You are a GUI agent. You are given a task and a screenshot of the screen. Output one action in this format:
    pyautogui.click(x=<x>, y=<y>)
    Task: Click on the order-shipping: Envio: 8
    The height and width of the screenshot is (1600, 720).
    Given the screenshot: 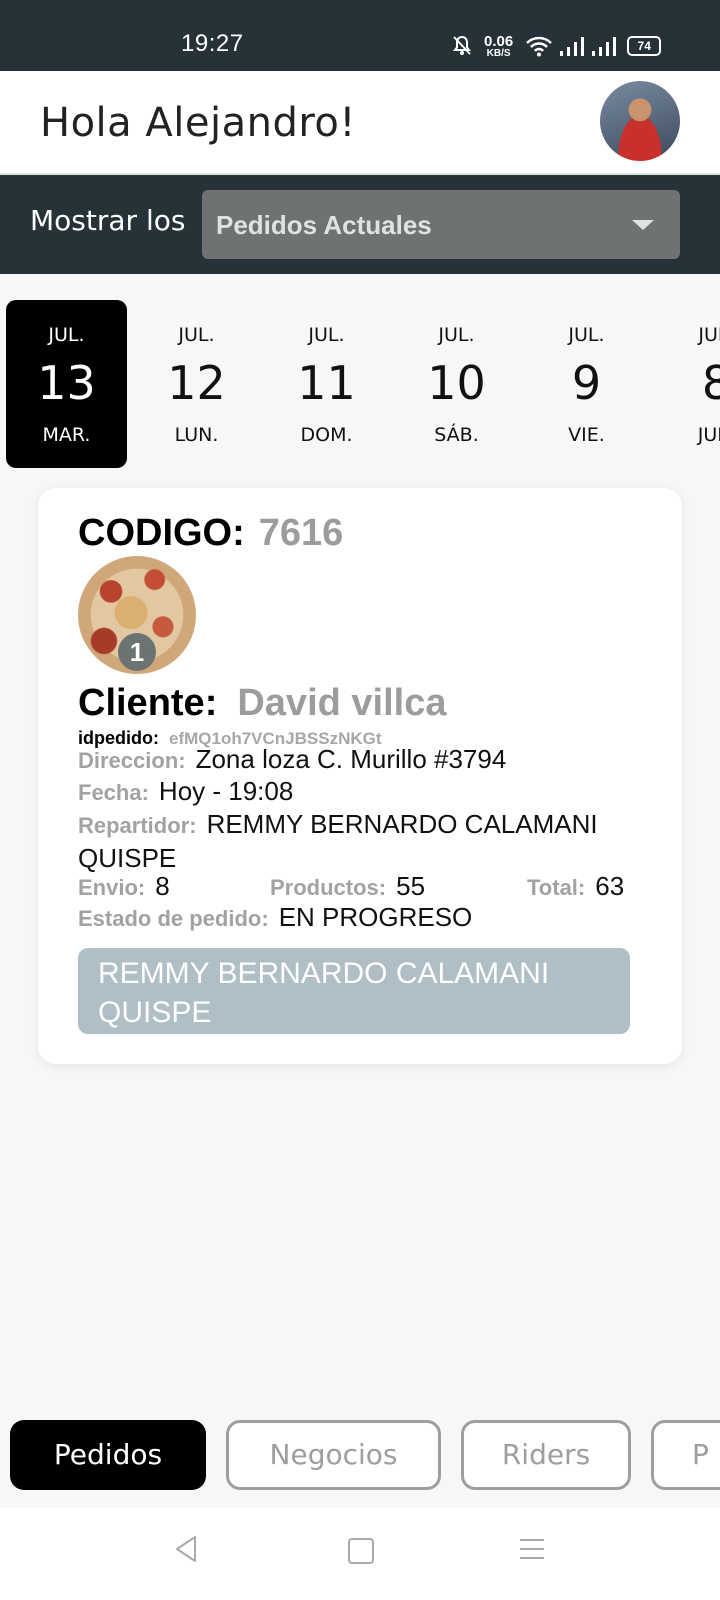 What is the action you would take?
    pyautogui.click(x=124, y=886)
    